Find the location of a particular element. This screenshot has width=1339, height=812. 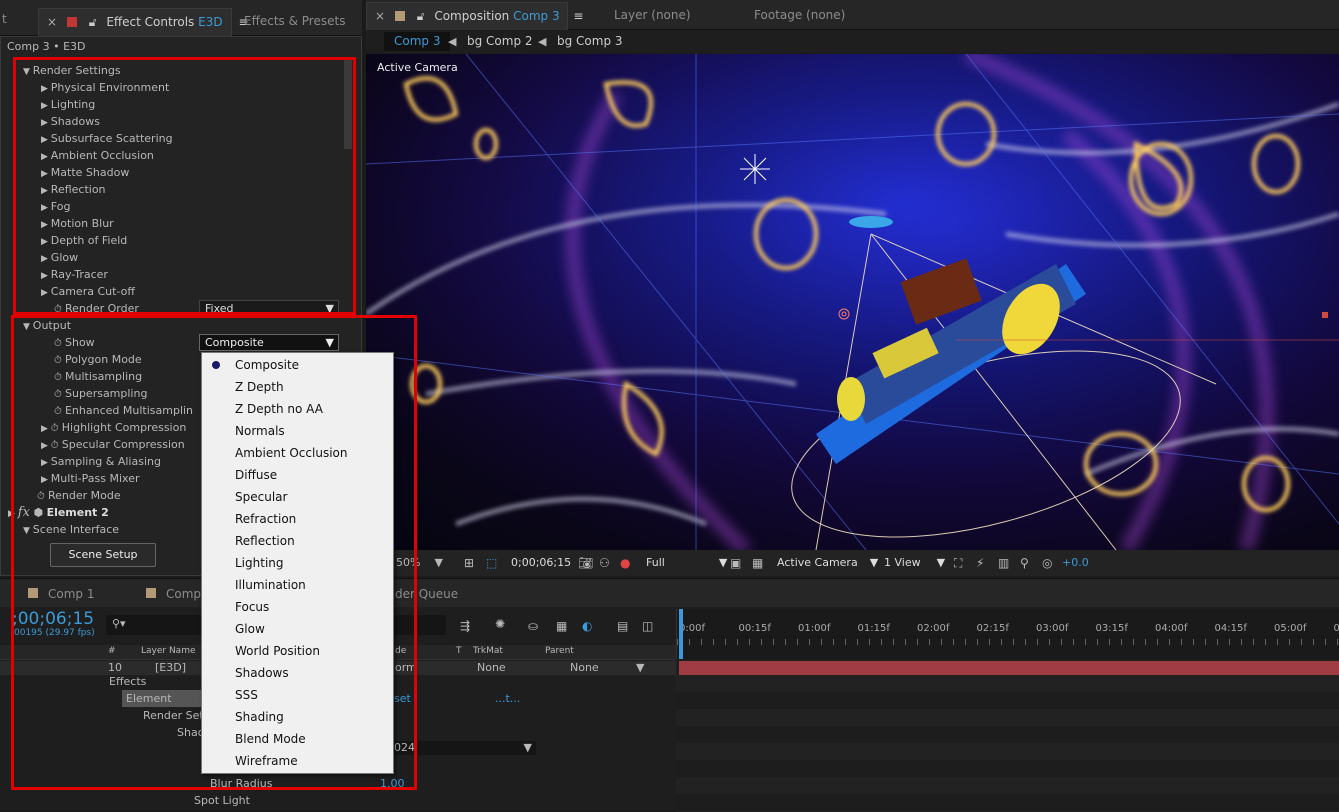

dropdown-option: Wireframe is located at coordinates (297, 761).